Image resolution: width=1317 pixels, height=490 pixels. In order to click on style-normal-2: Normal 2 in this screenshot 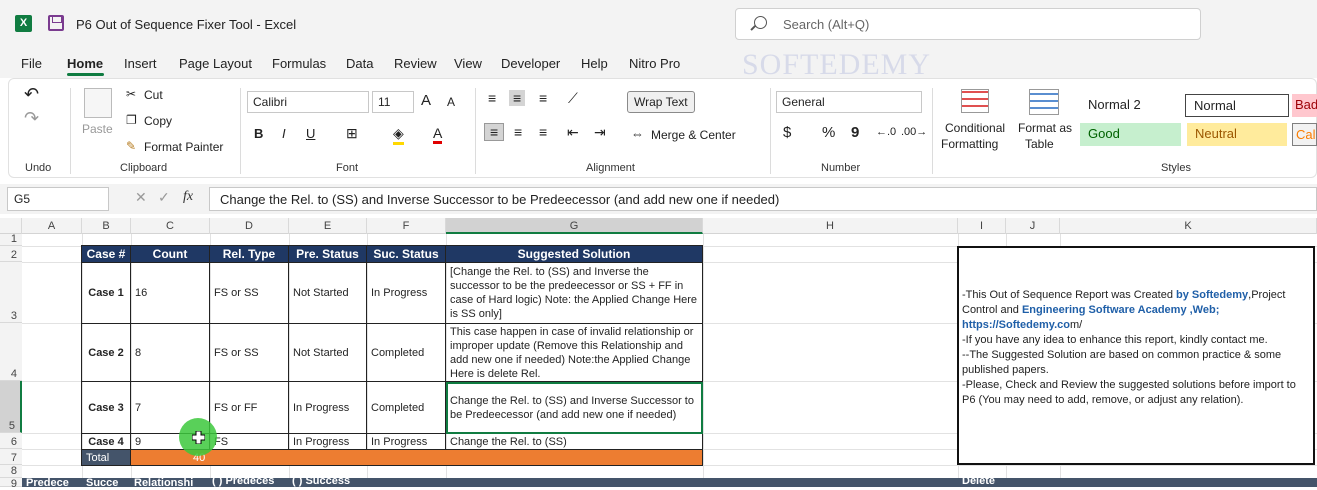, I will do `click(1131, 105)`.